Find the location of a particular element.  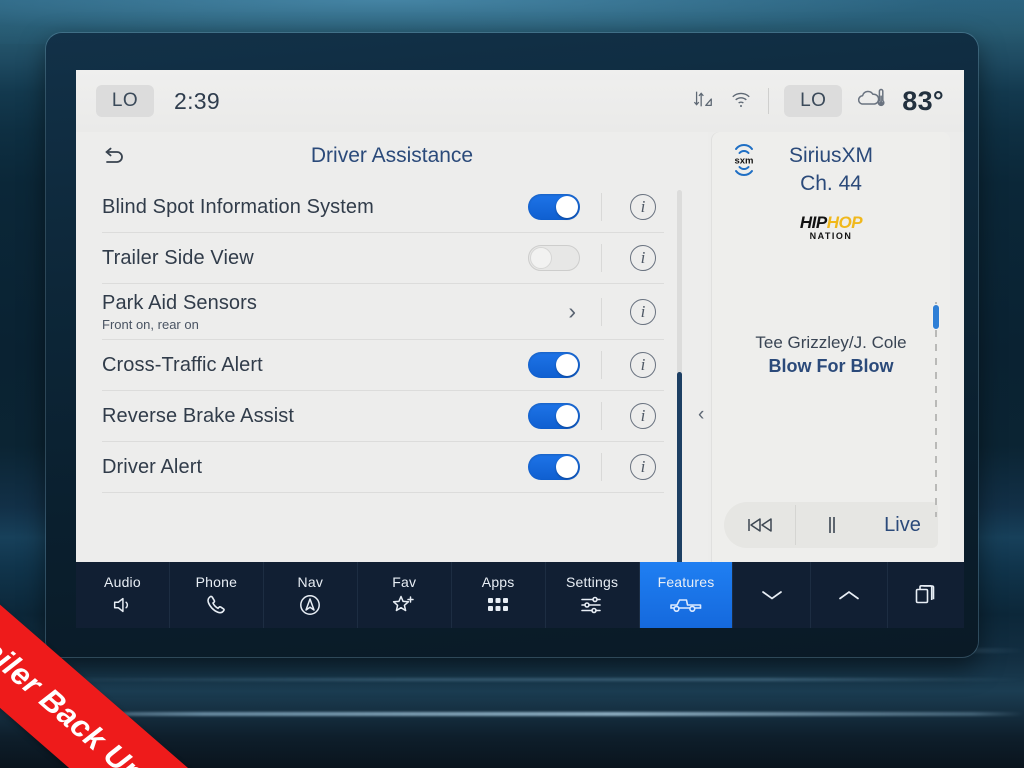

table-row: Park Aid Sensors Front on, rear on › i is located at coordinates (383, 312).